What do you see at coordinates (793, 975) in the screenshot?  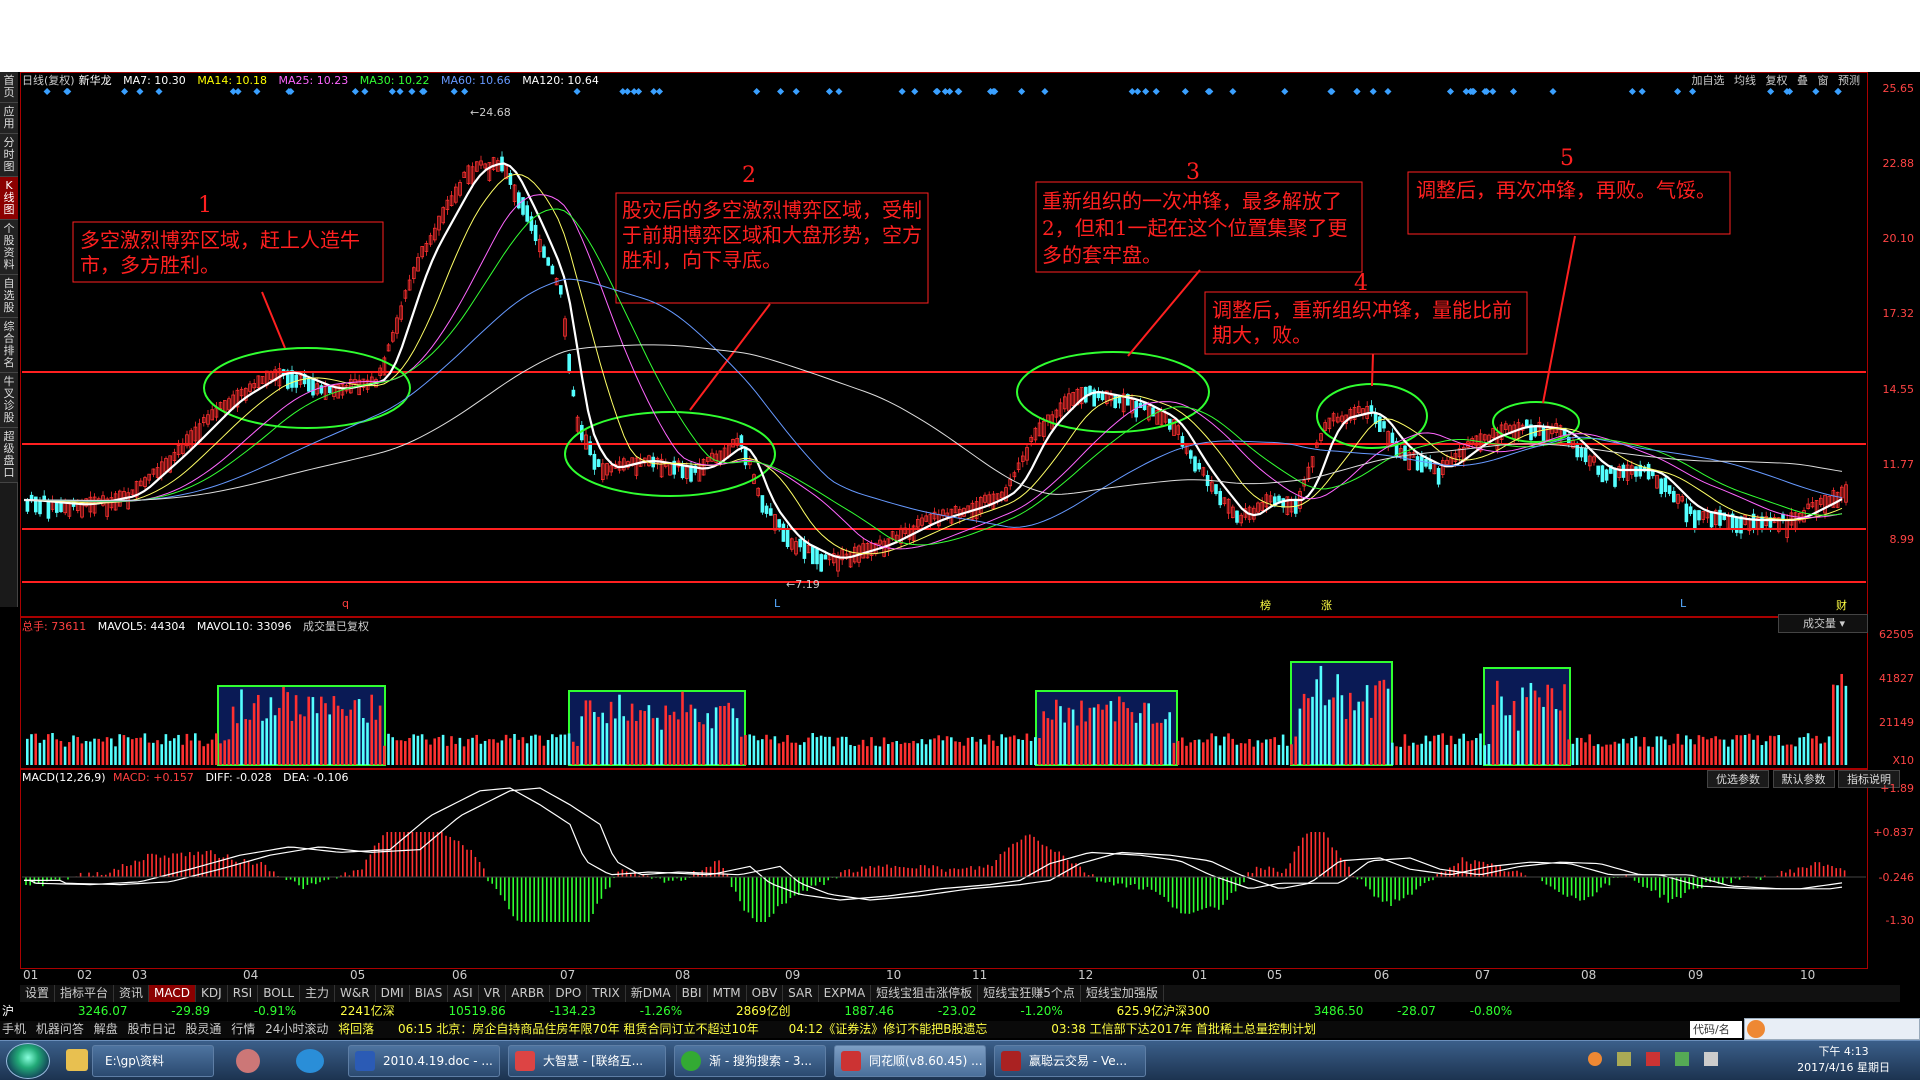 I see `month-label: 09` at bounding box center [793, 975].